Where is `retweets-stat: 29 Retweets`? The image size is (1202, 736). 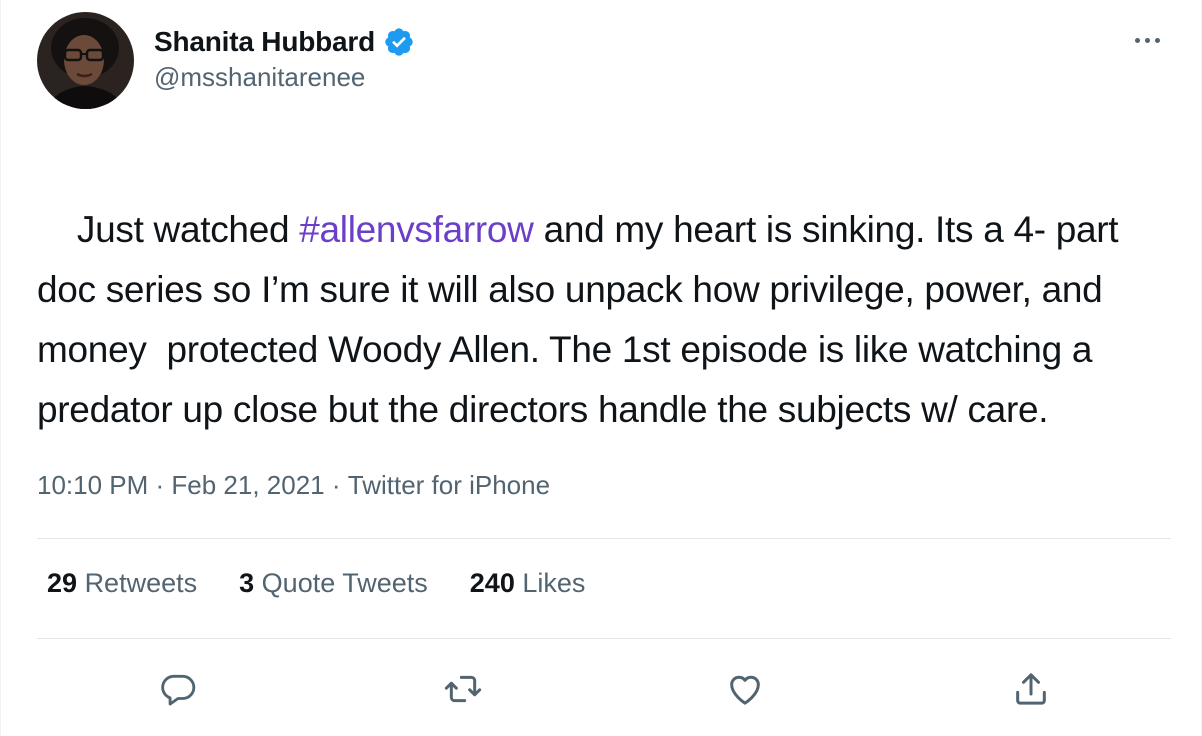 retweets-stat: 29 Retweets is located at coordinates (122, 583).